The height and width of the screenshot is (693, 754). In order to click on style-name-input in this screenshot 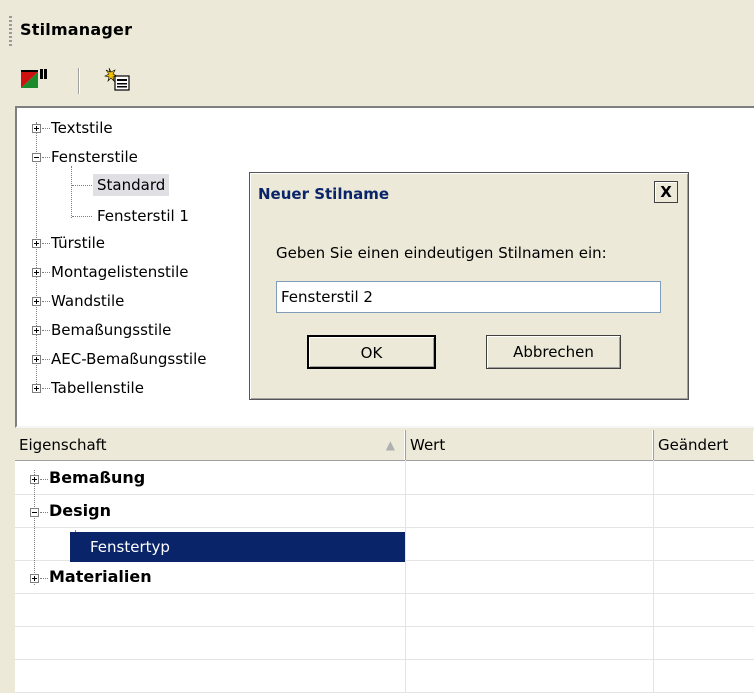, I will do `click(468, 297)`.